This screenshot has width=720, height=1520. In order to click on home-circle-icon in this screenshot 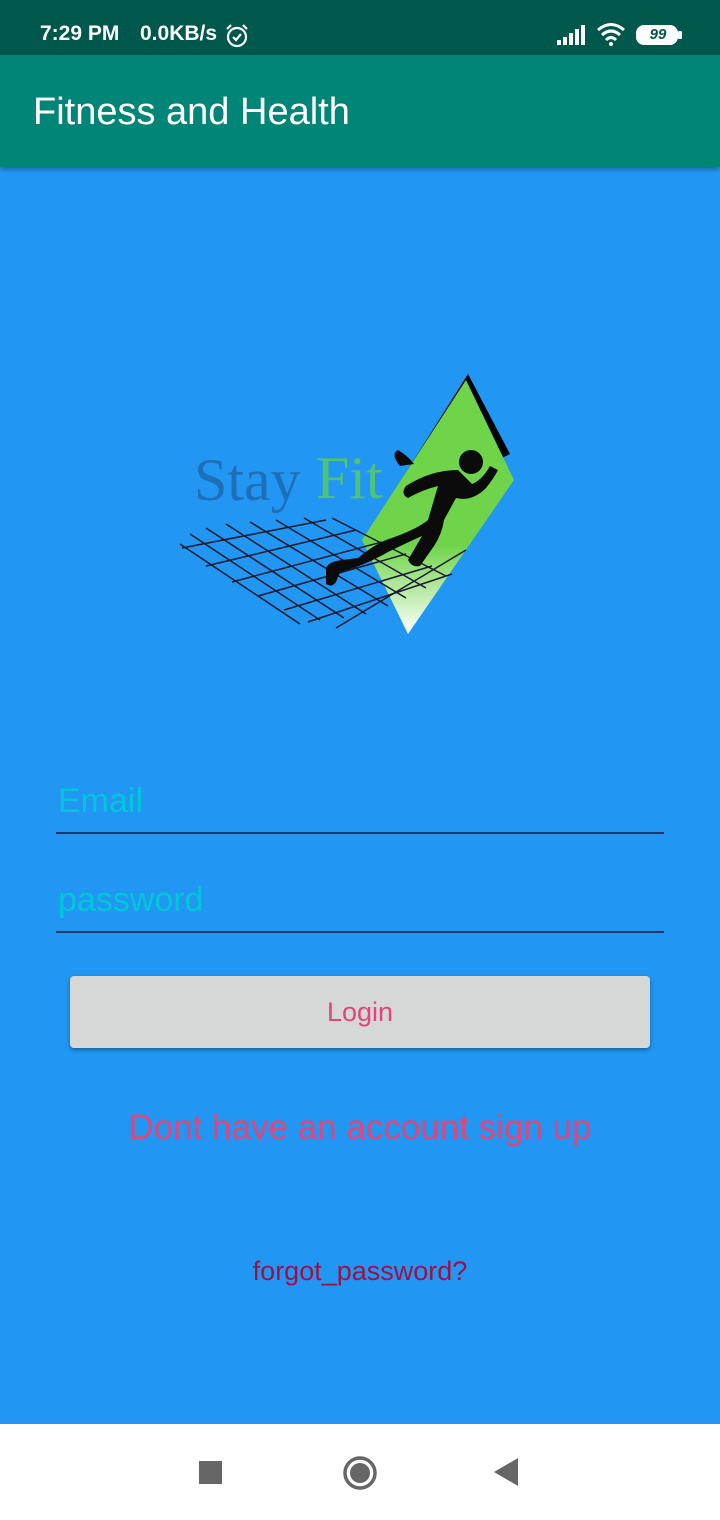, I will do `click(360, 1473)`.